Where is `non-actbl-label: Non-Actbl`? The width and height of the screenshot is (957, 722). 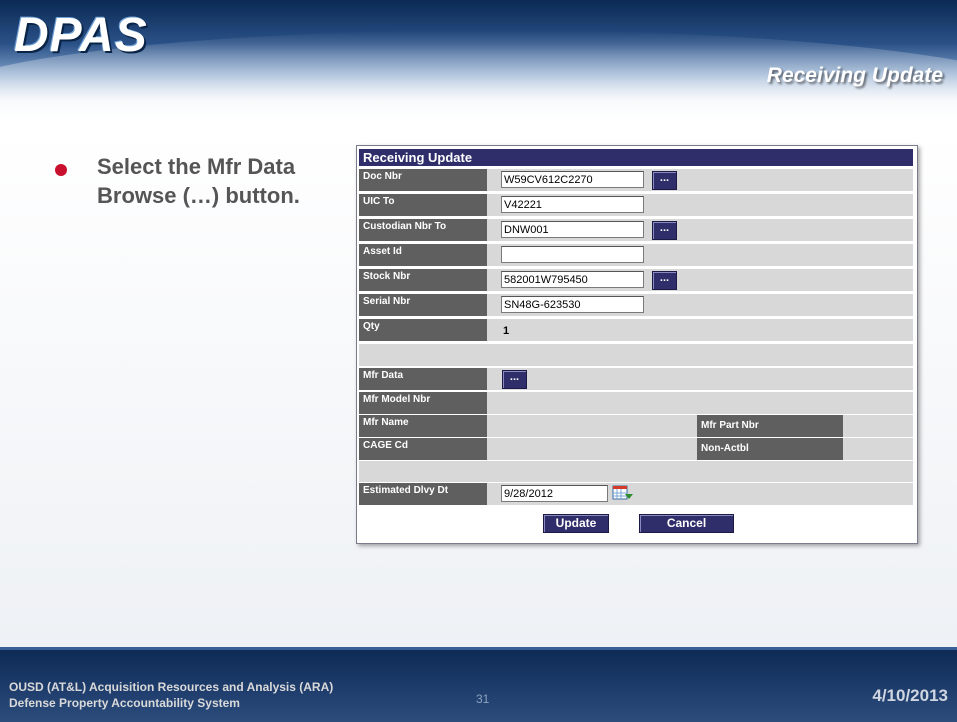 non-actbl-label: Non-Actbl is located at coordinates (770, 449).